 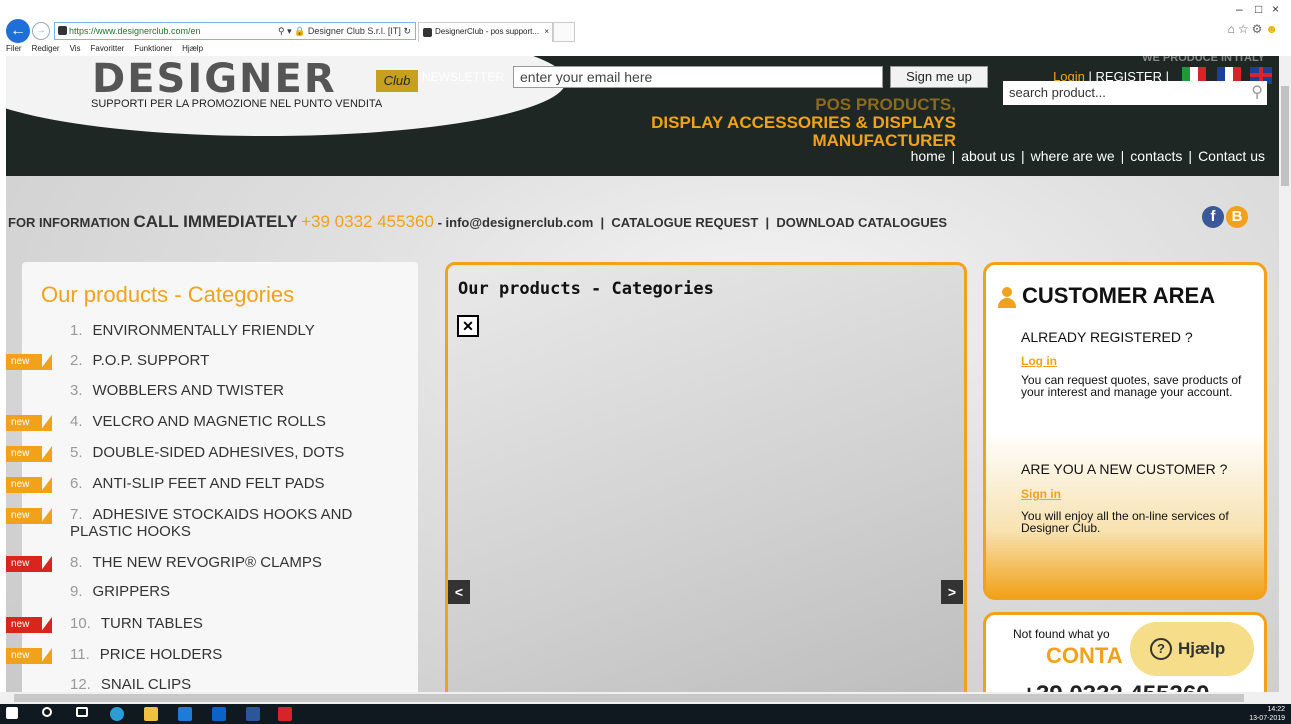 I want to click on menu-item-tools: Funktioner, so click(x=153, y=48).